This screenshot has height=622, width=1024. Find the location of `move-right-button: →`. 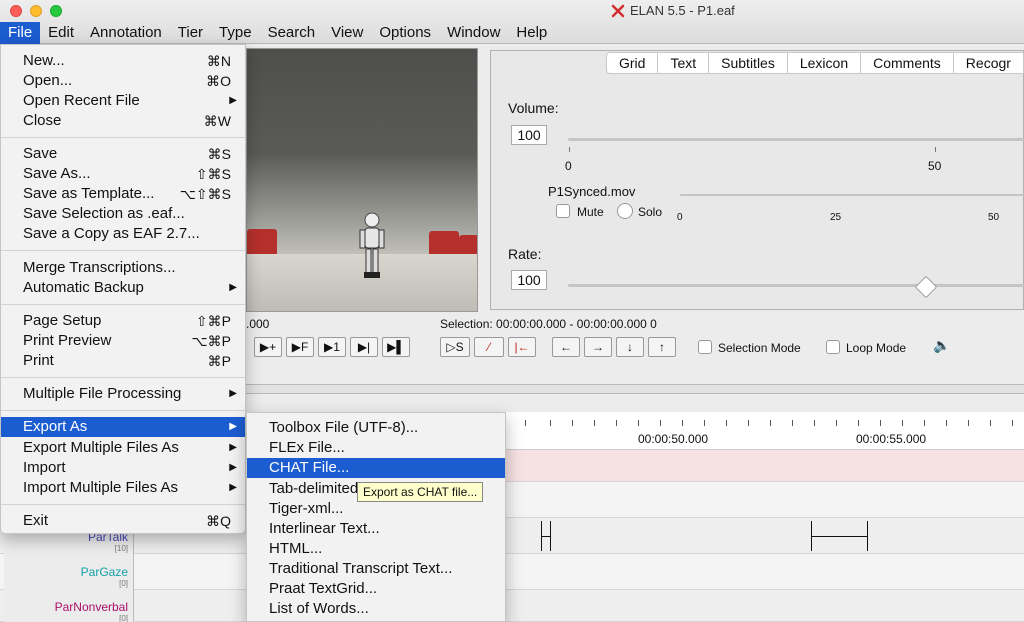

move-right-button: → is located at coordinates (598, 347).